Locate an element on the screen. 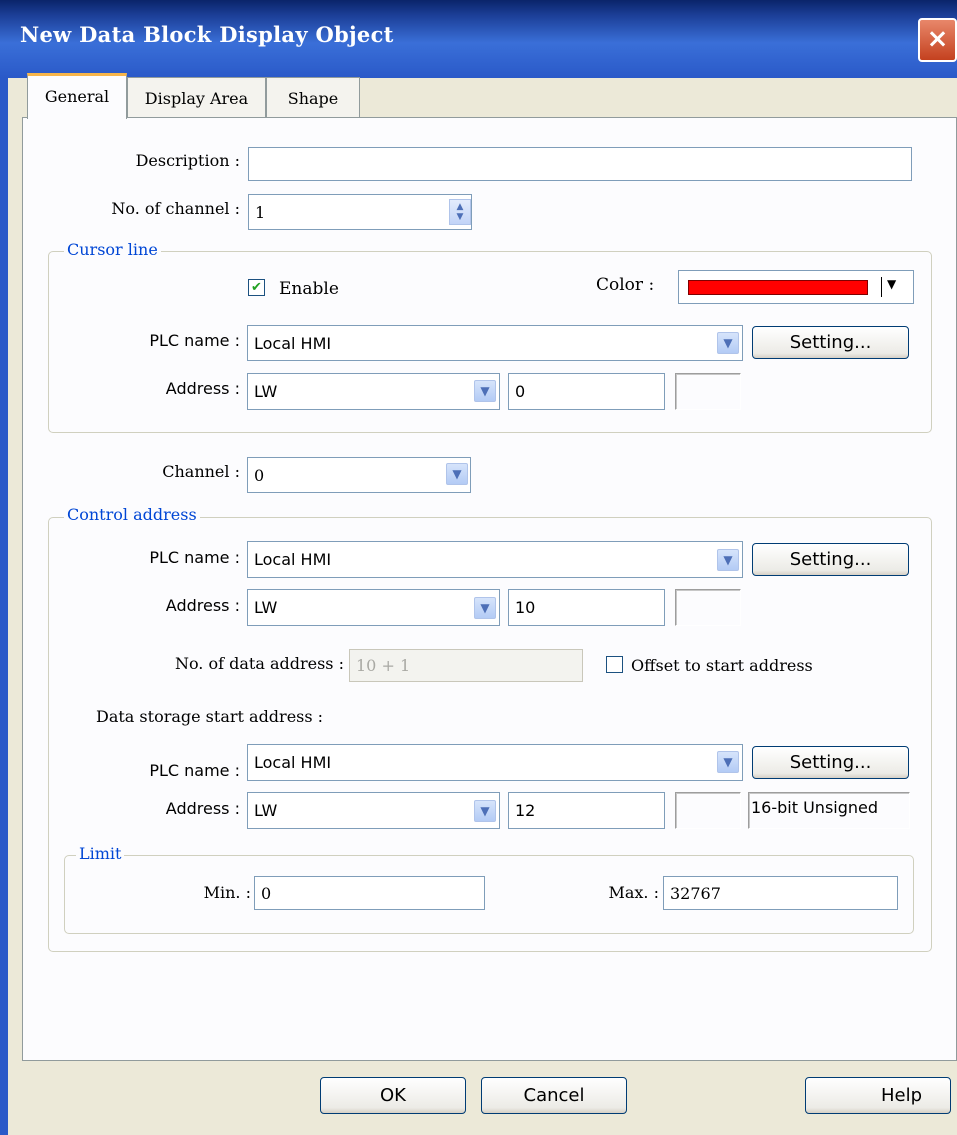 The width and height of the screenshot is (957, 1135). data-count-label: No. of data address : is located at coordinates (259, 663).